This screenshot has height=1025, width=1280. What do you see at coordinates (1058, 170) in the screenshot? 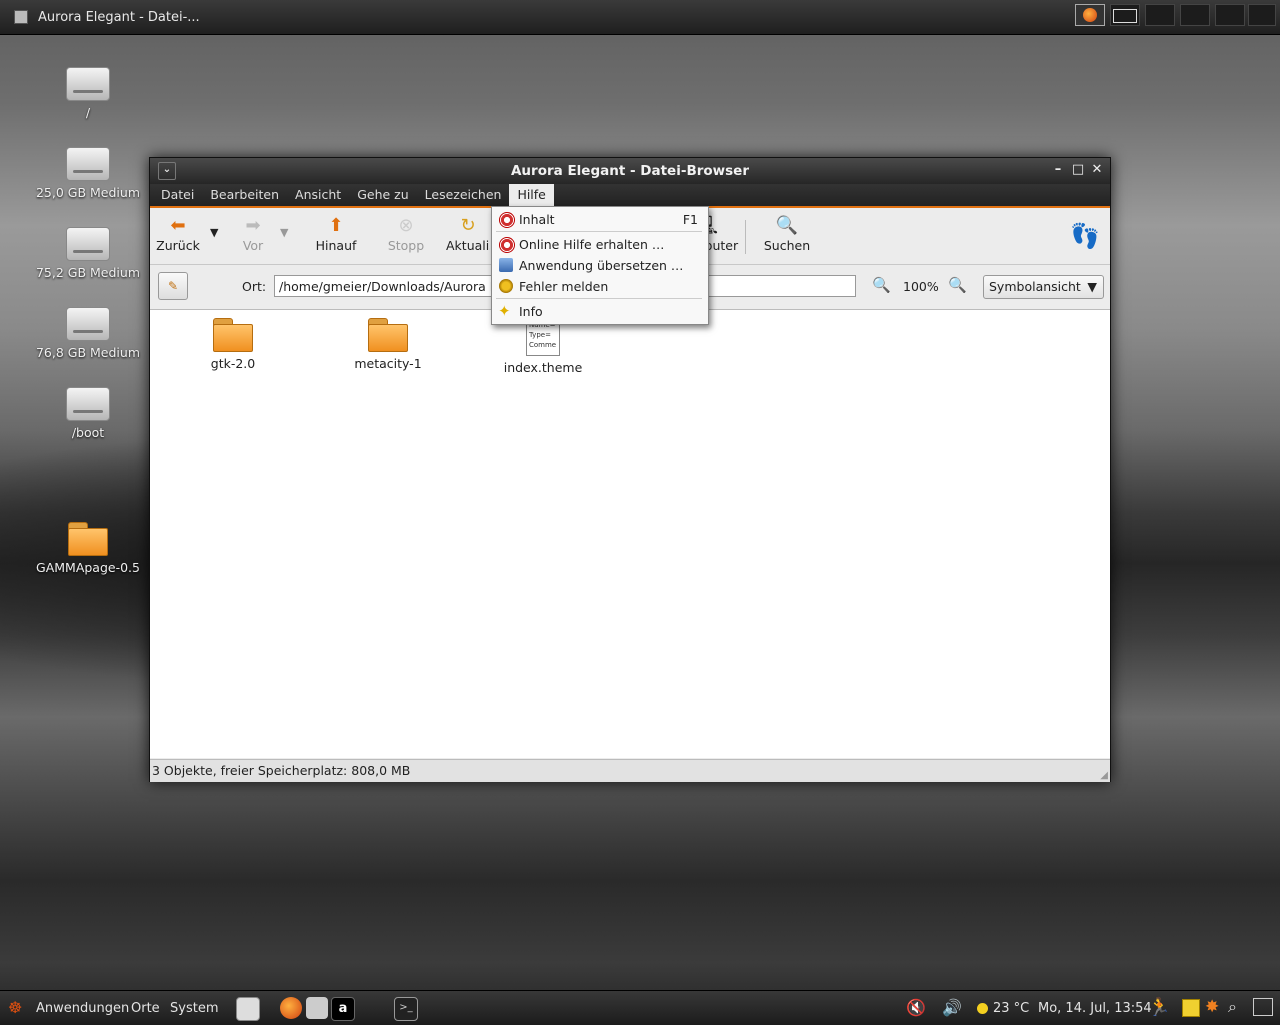
I see `minimize-button: –` at bounding box center [1058, 170].